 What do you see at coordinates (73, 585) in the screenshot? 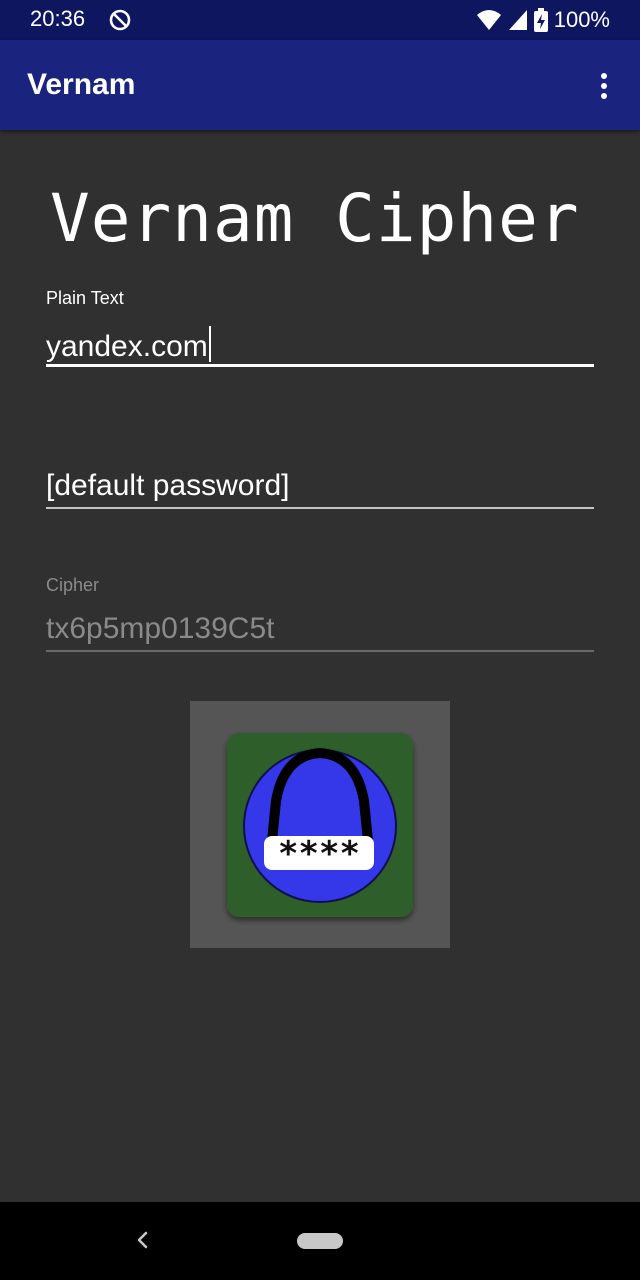
I see `cipher-label: Cipher` at bounding box center [73, 585].